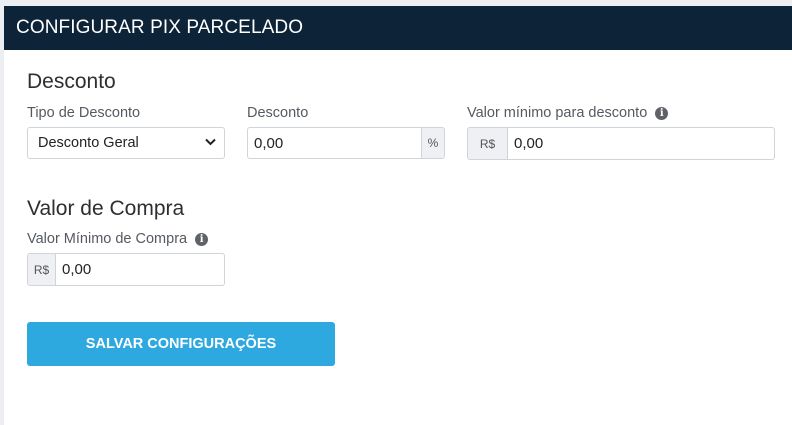  What do you see at coordinates (140, 269) in the screenshot?
I see `min-purchase-input: 0,00` at bounding box center [140, 269].